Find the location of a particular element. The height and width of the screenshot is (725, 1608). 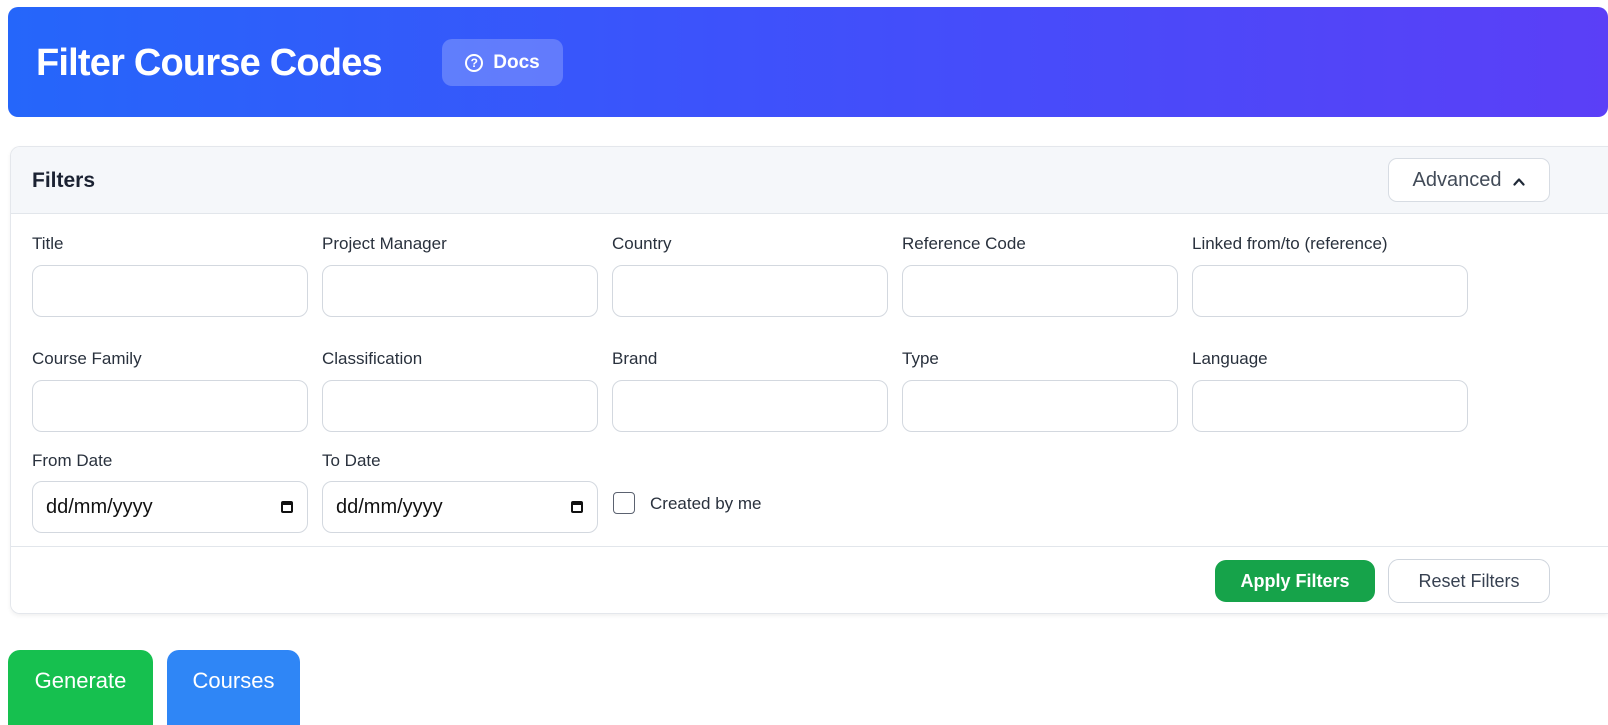

linked-reference-field-label: Linked from/to (reference) is located at coordinates (1290, 243).